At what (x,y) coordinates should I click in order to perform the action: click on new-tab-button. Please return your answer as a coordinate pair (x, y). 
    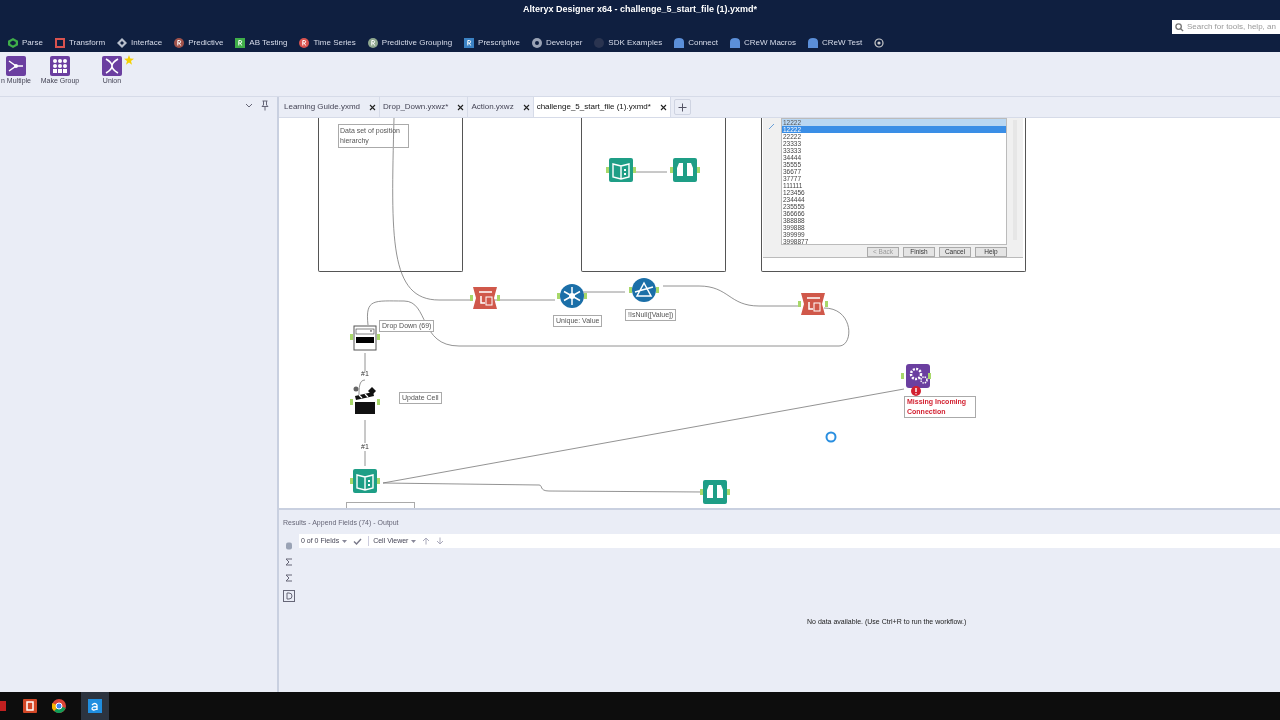
    Looking at the image, I should click on (682, 107).